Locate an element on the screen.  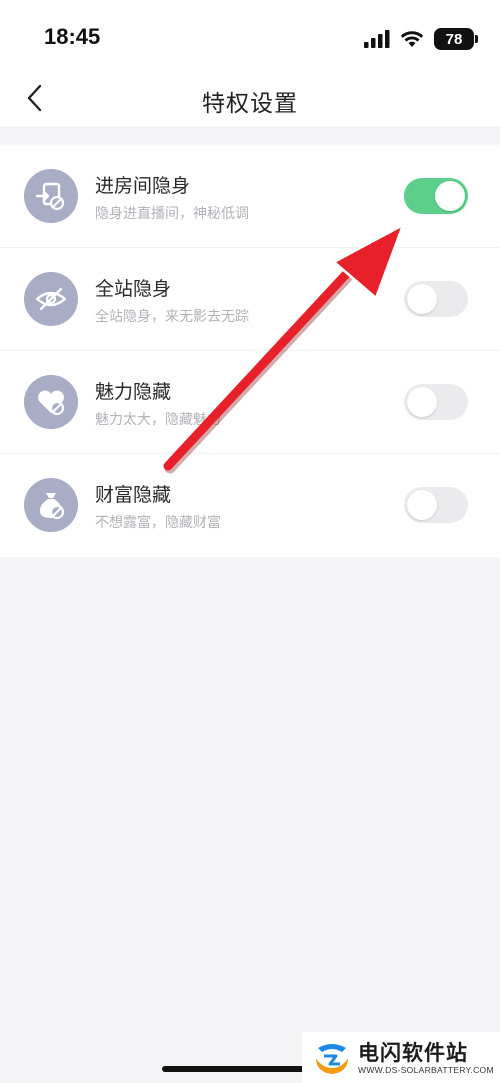
battery-level: 78 is located at coordinates (454, 39).